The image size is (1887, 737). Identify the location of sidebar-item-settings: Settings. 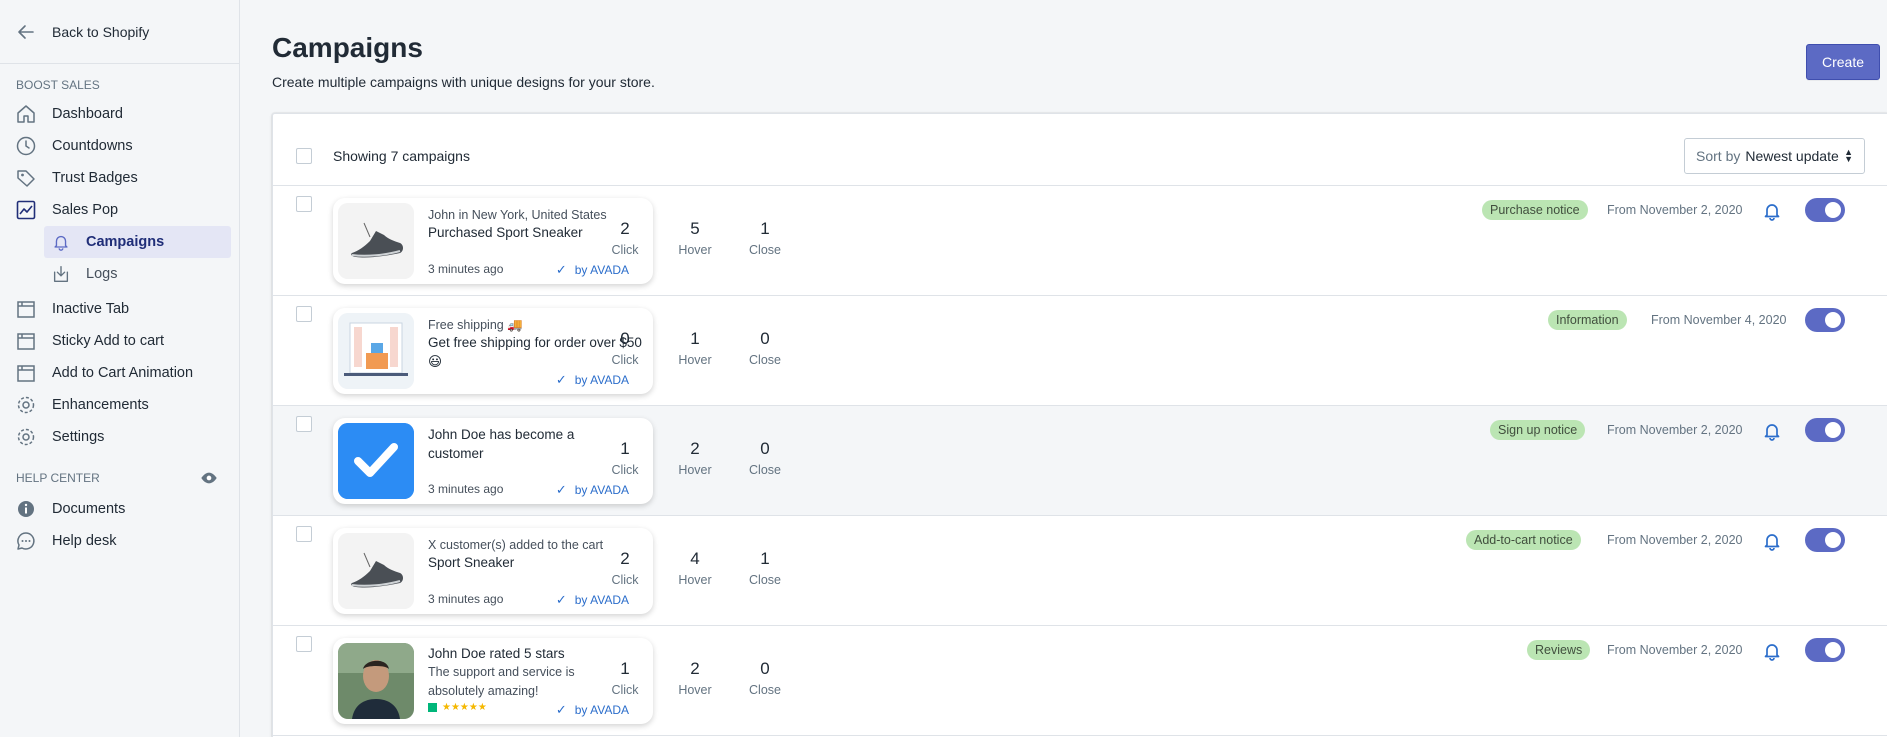
(119, 437).